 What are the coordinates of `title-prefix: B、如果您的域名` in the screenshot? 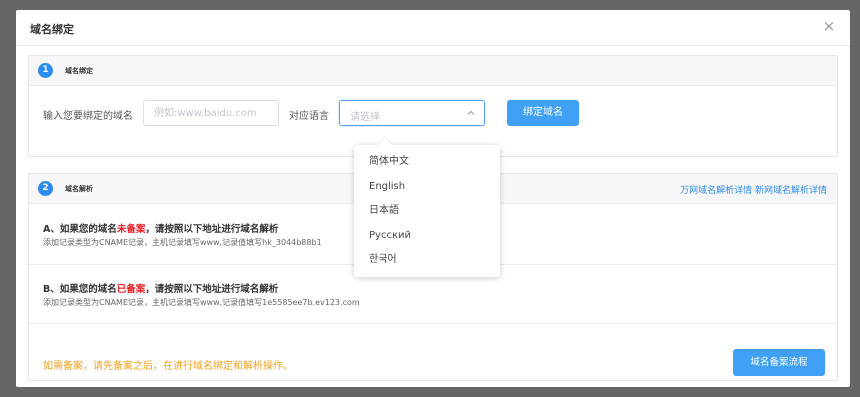 It's located at (80, 289).